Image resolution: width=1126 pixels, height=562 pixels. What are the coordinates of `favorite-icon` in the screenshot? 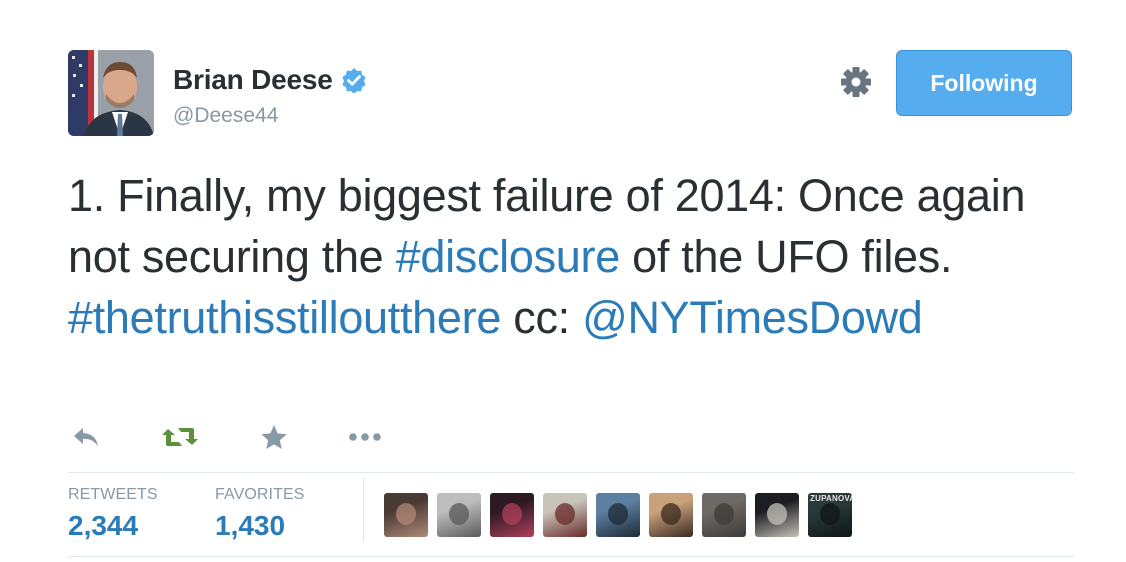 It's located at (274, 437).